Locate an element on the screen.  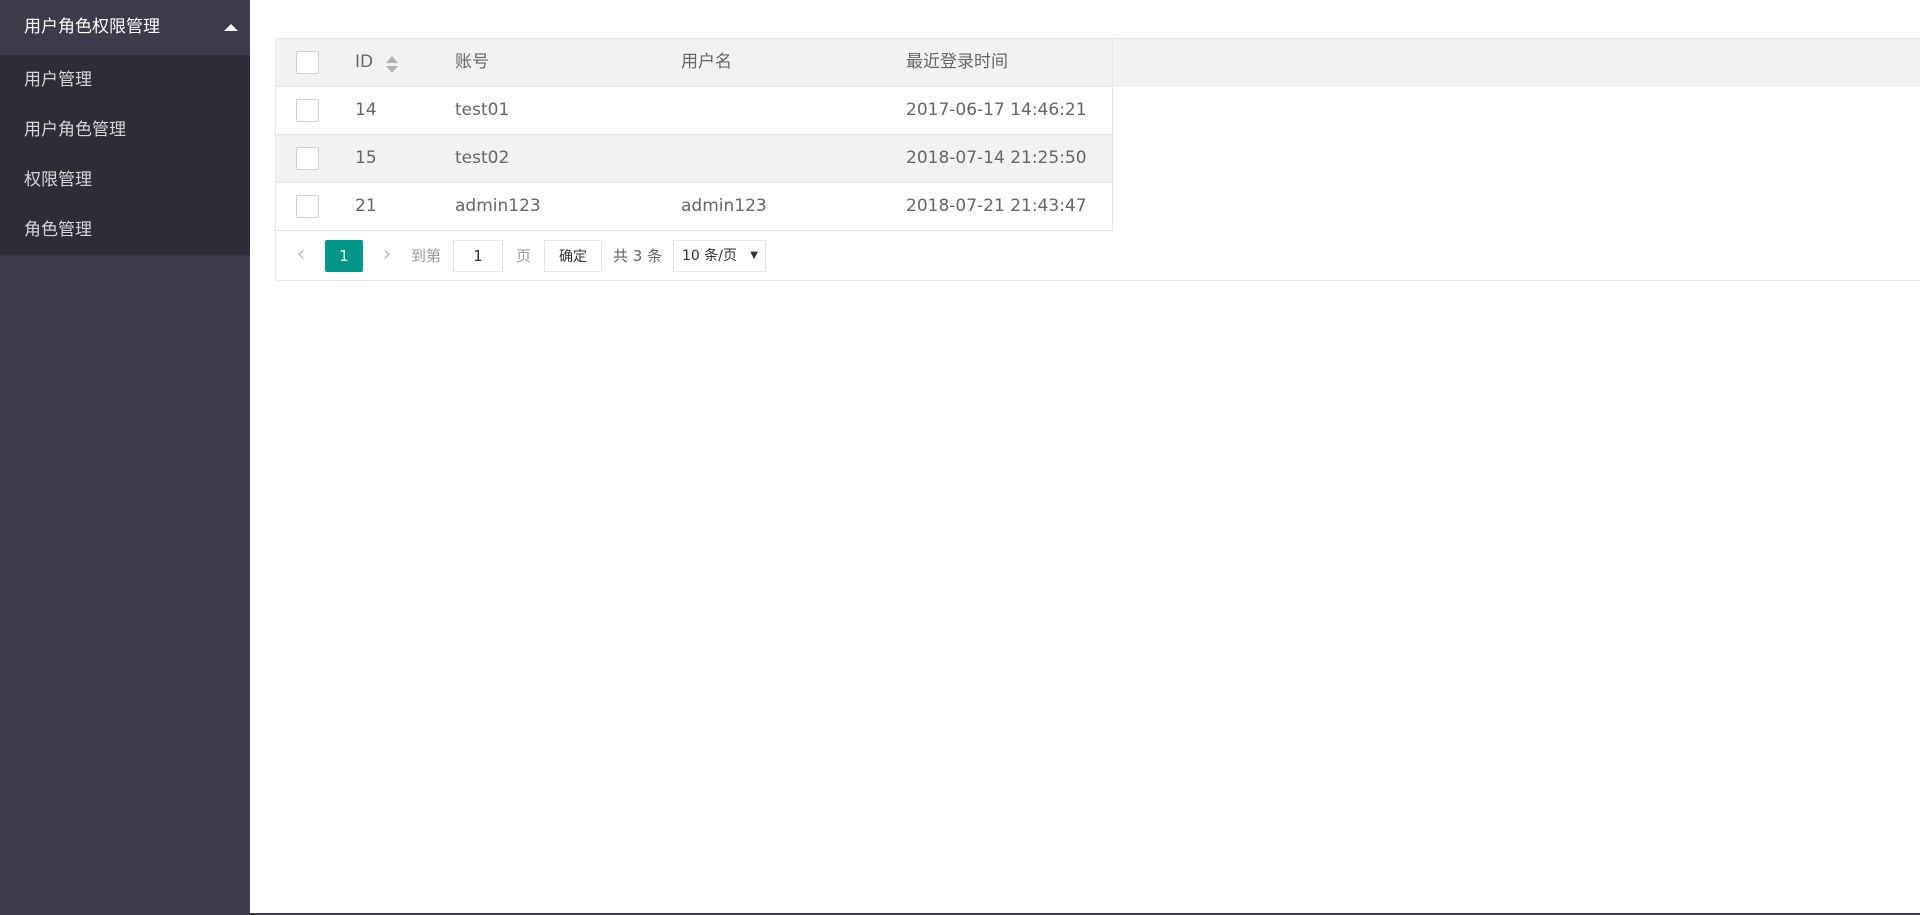
goto-page-input is located at coordinates (478, 256).